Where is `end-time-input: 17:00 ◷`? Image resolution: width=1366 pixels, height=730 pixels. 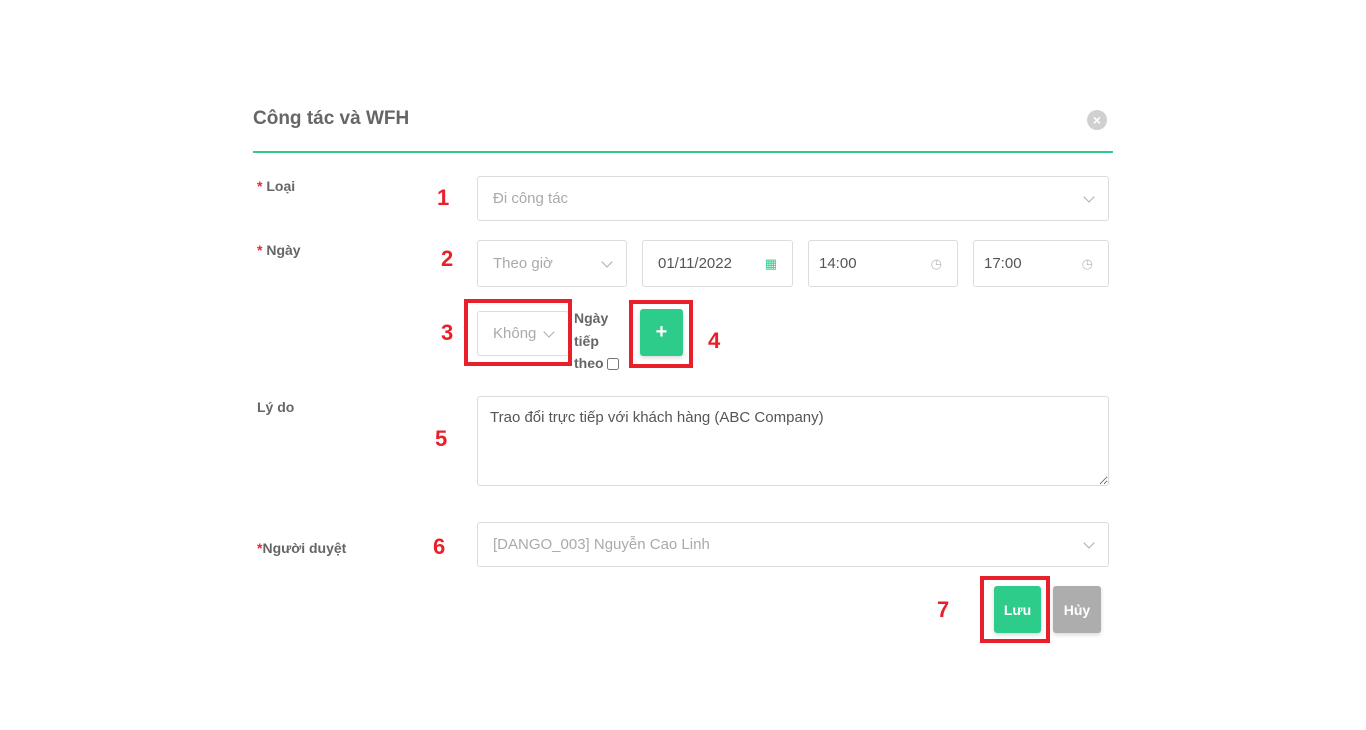 end-time-input: 17:00 ◷ is located at coordinates (1041, 263).